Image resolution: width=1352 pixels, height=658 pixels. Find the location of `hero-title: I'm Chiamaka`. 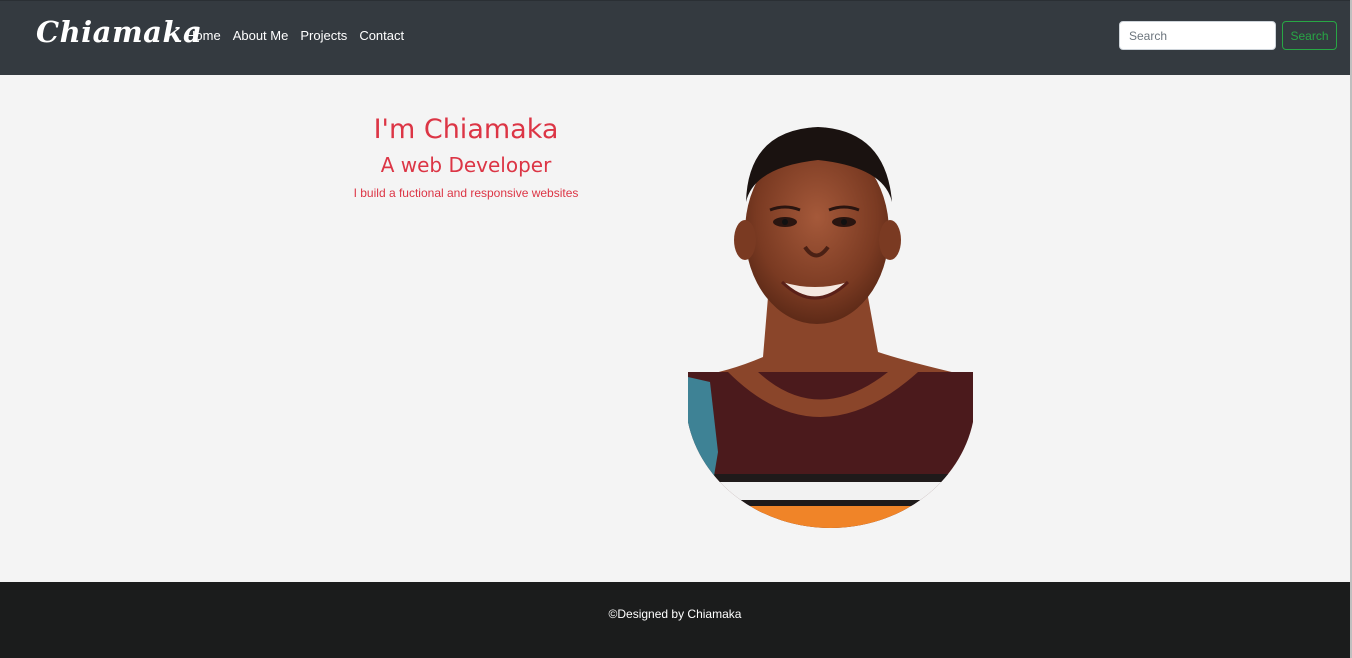

hero-title: I'm Chiamaka is located at coordinates (466, 129).